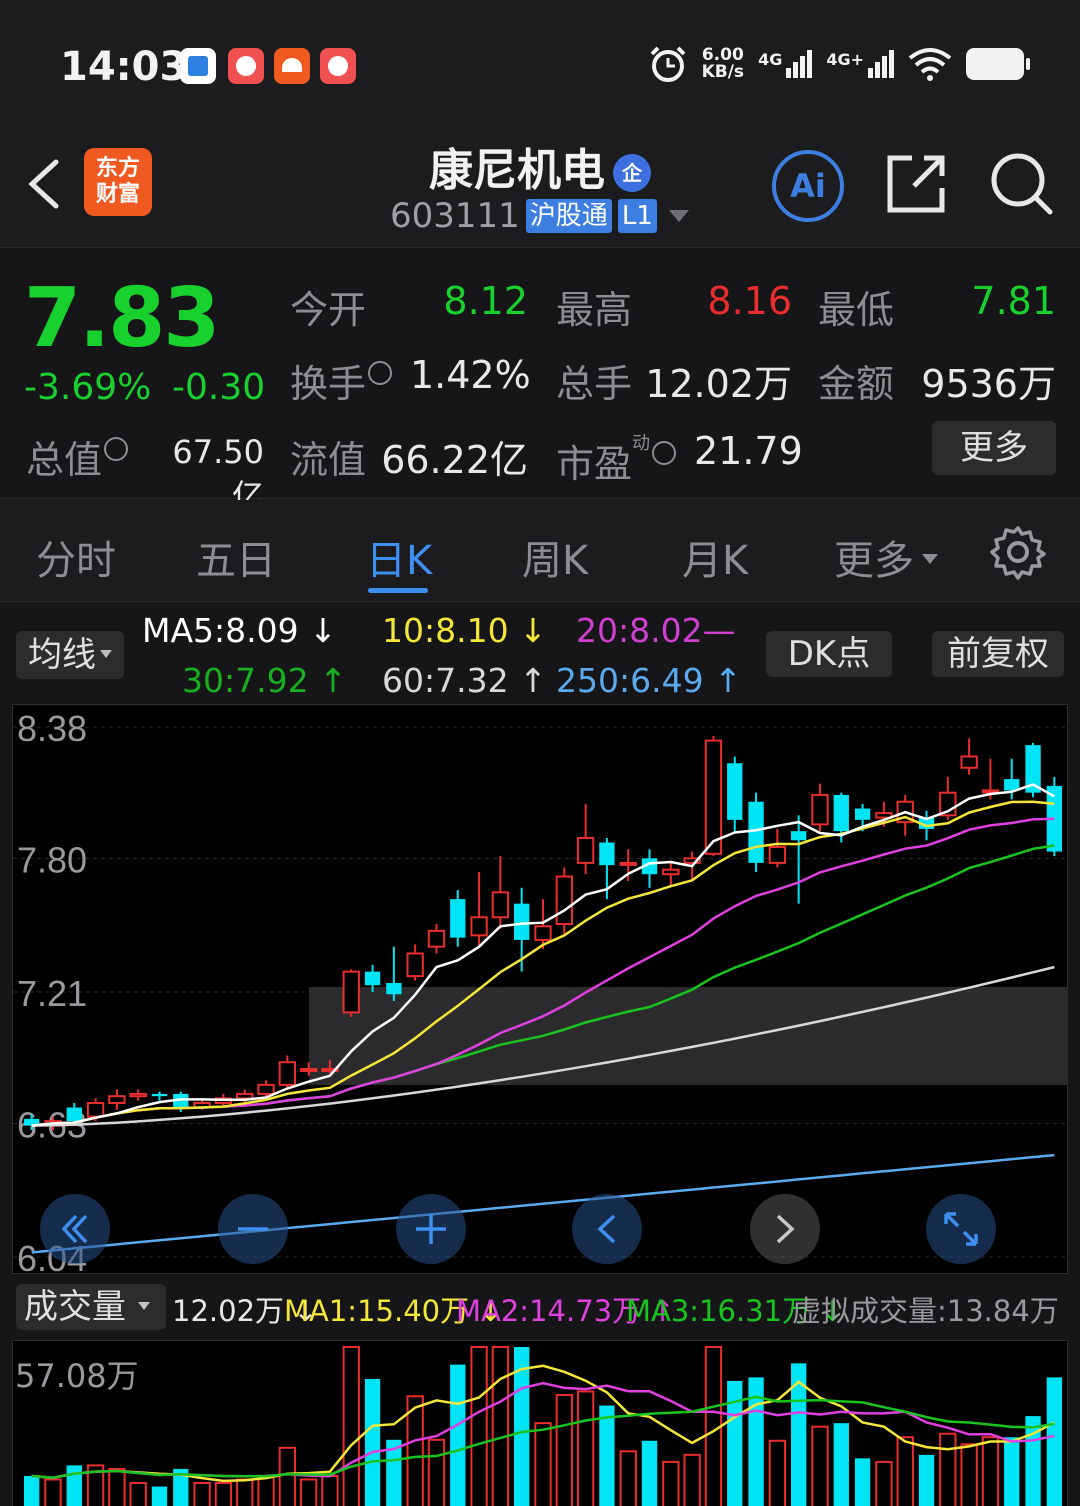 This screenshot has width=1080, height=1506. What do you see at coordinates (961, 1229) in the screenshot?
I see `fullscreen-button` at bounding box center [961, 1229].